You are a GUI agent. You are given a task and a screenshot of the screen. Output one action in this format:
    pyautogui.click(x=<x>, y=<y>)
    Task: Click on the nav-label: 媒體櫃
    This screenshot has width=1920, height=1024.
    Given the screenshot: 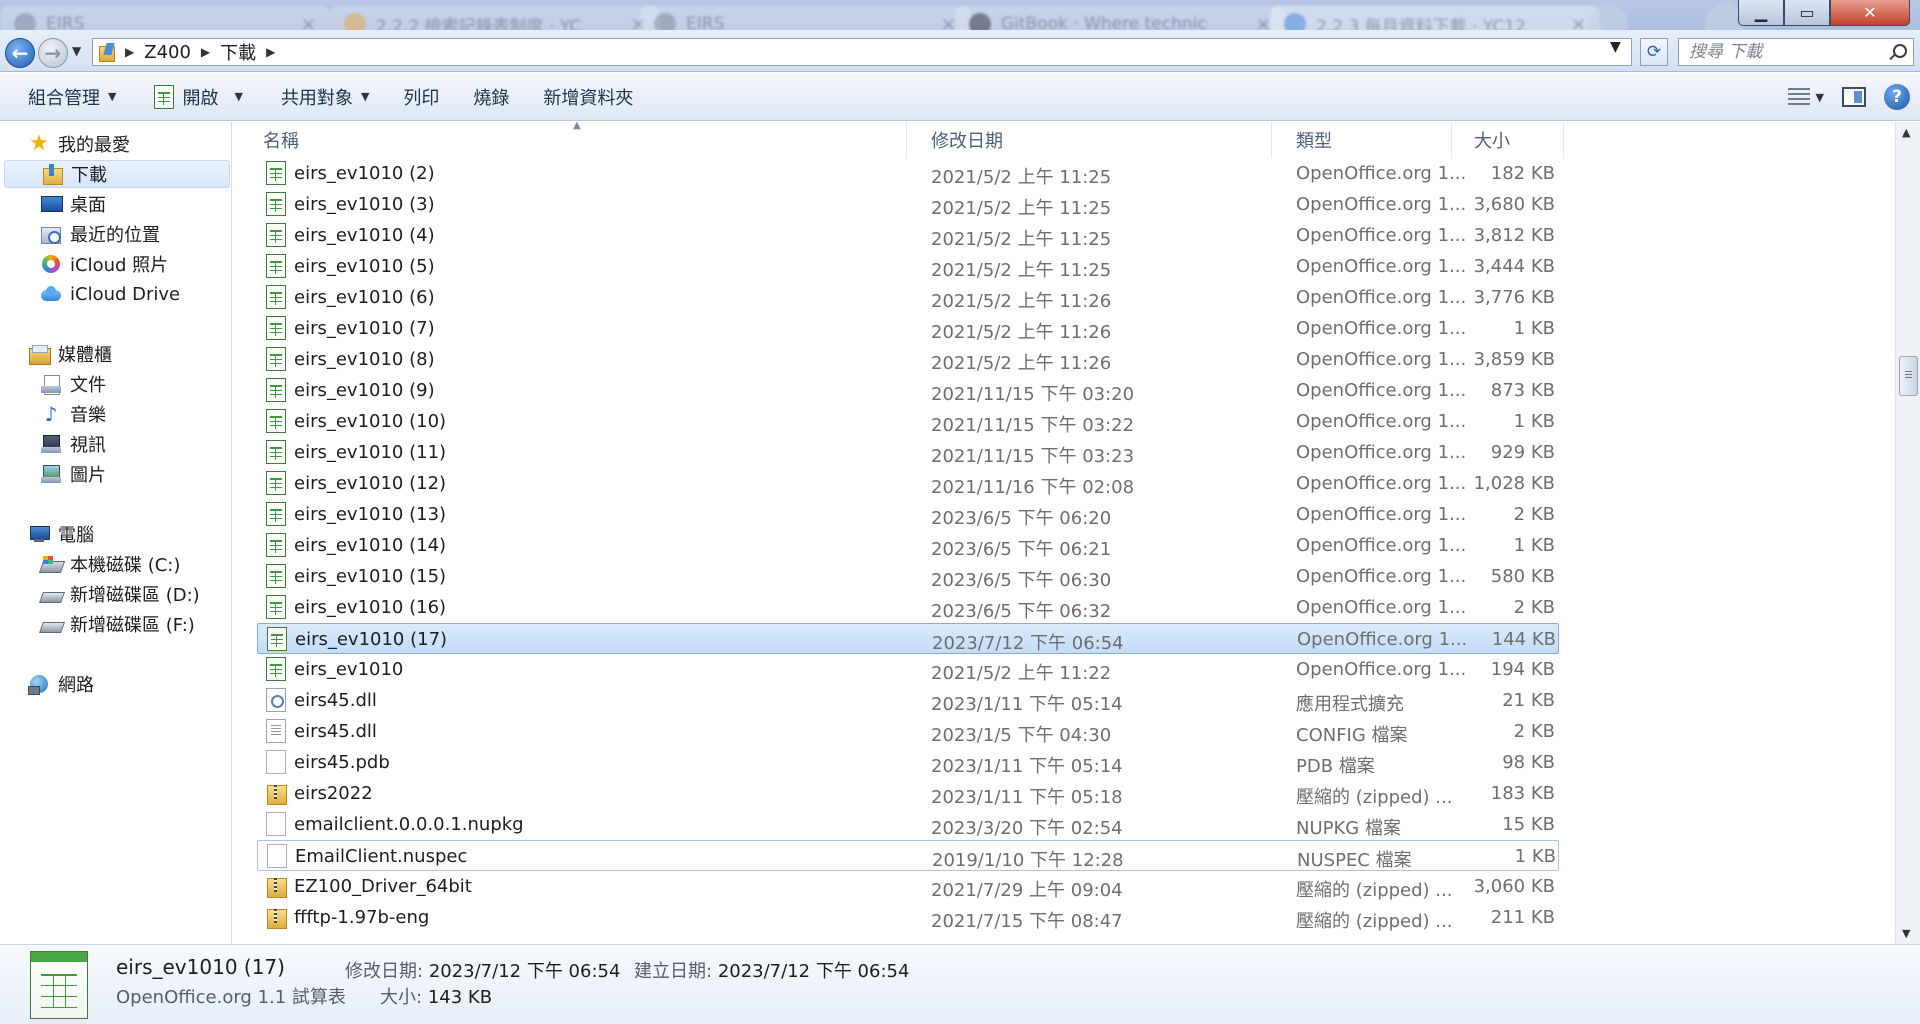 What is the action you would take?
    pyautogui.click(x=85, y=355)
    